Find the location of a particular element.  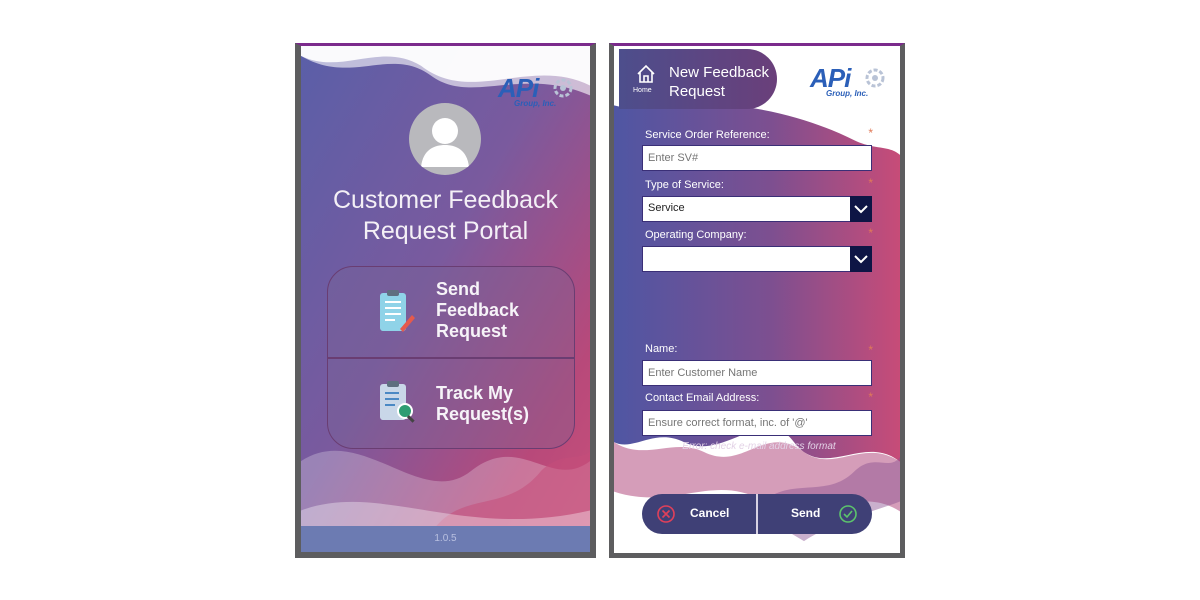

clipboard-search-icon is located at coordinates (397, 402).